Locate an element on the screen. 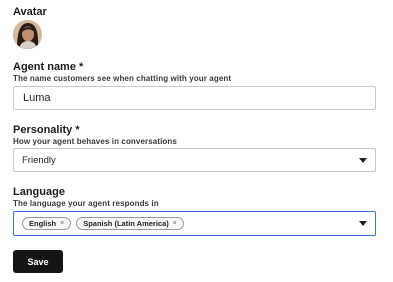  personality-select: Friendly is located at coordinates (194, 160).